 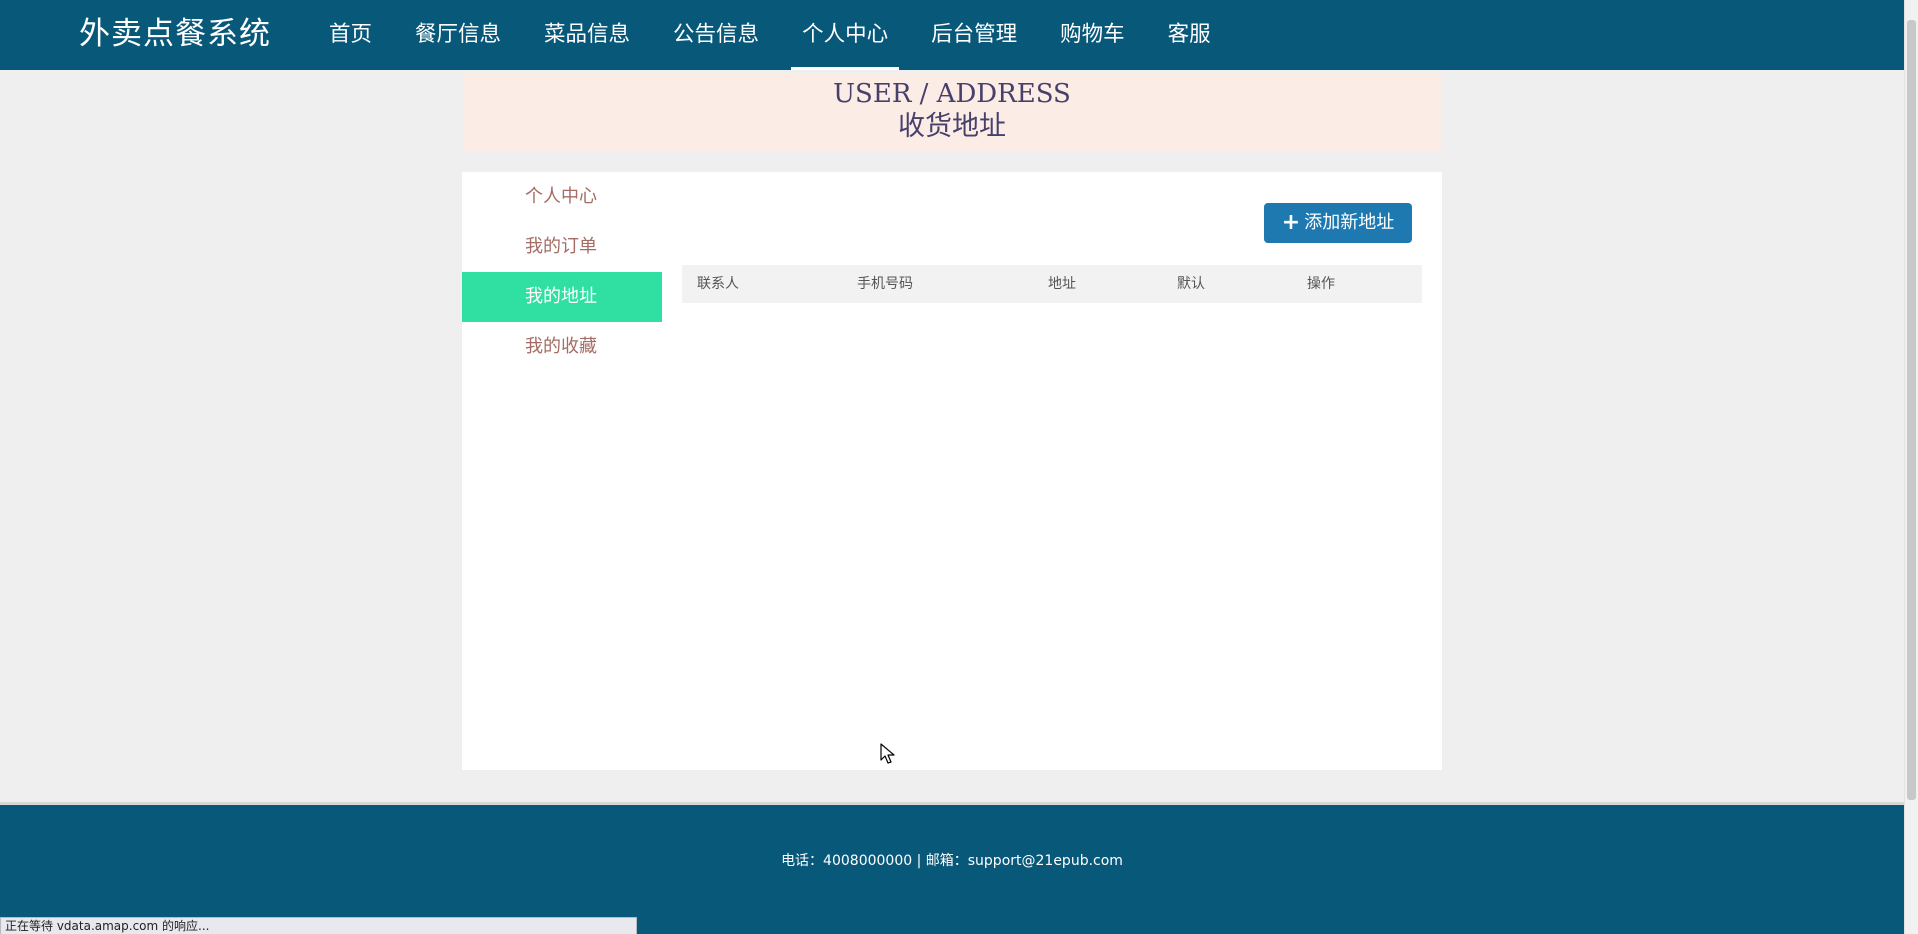 I want to click on menu-item-user-center: 个人中心, so click(x=845, y=35).